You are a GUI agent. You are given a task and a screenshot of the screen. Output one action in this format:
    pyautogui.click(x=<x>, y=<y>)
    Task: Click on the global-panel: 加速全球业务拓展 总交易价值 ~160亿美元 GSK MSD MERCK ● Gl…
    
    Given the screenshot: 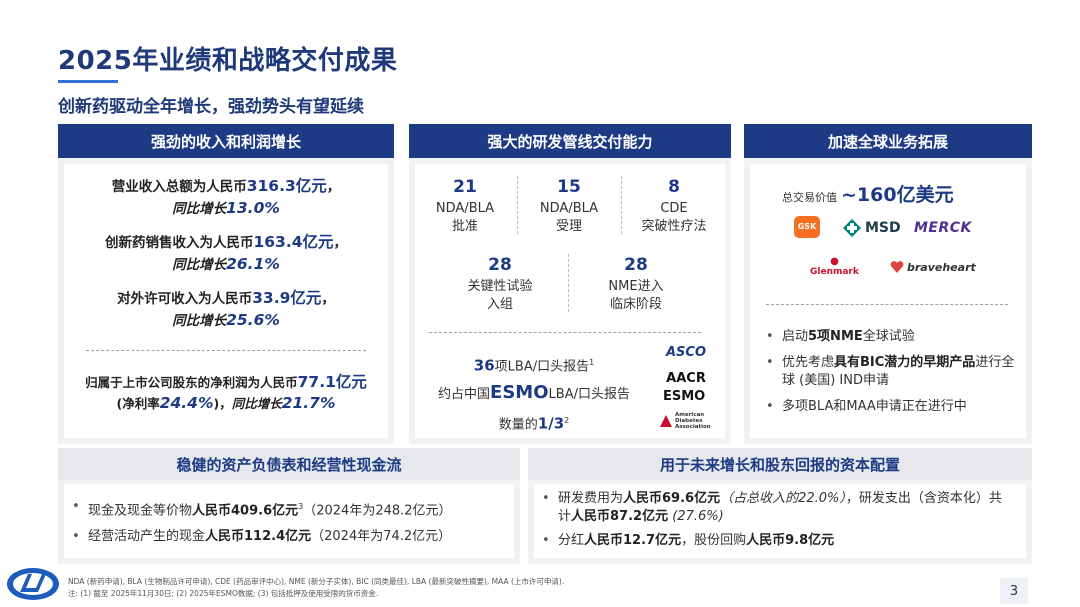 What is the action you would take?
    pyautogui.click(x=888, y=284)
    